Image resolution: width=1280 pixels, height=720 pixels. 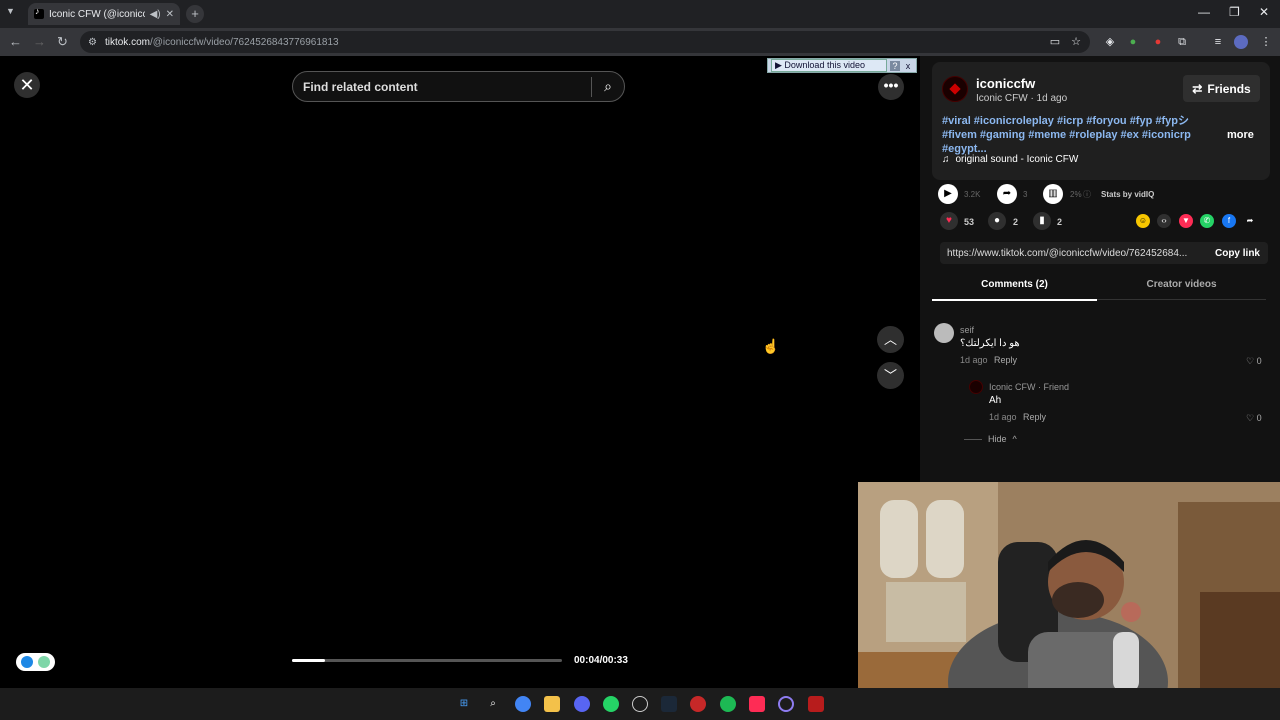 I want to click on creator-username: iconiccfw, so click(x=1005, y=83).